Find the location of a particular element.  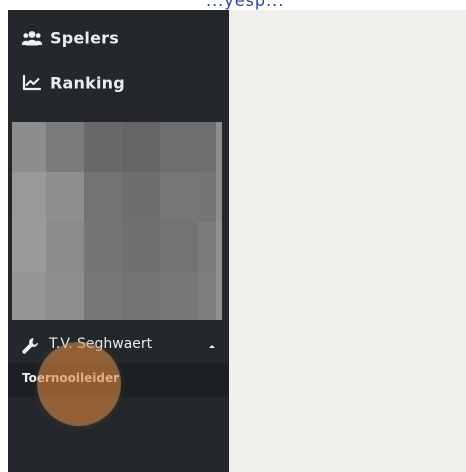

sidebar-item-ranking: Ranking is located at coordinates (118, 83).